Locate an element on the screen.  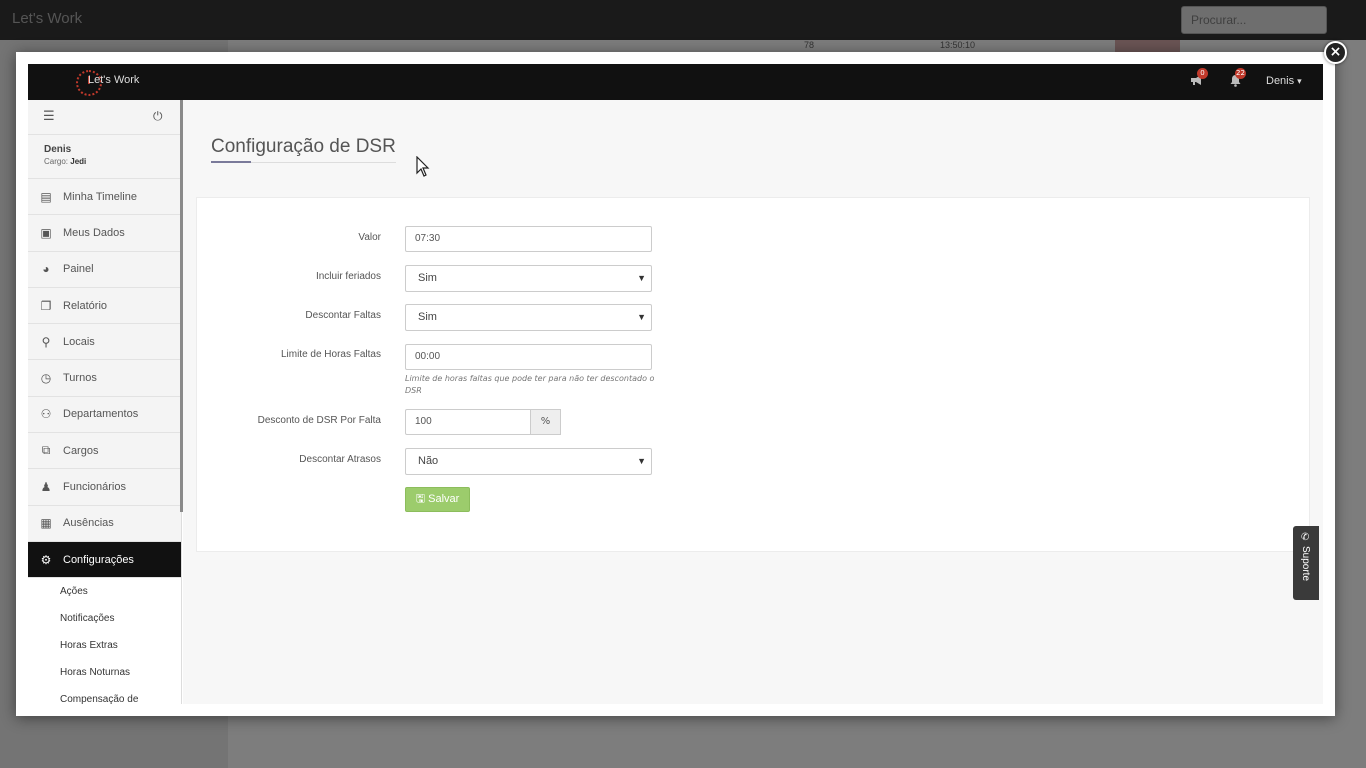
sidebar-item-departamentos: ⚇ Departamentos is located at coordinates (104, 415).